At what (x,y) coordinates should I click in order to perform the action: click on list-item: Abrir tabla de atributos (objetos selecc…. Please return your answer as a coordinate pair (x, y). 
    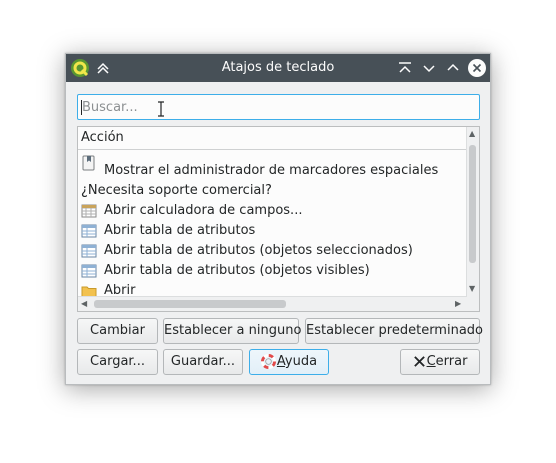
    Looking at the image, I should click on (272, 251).